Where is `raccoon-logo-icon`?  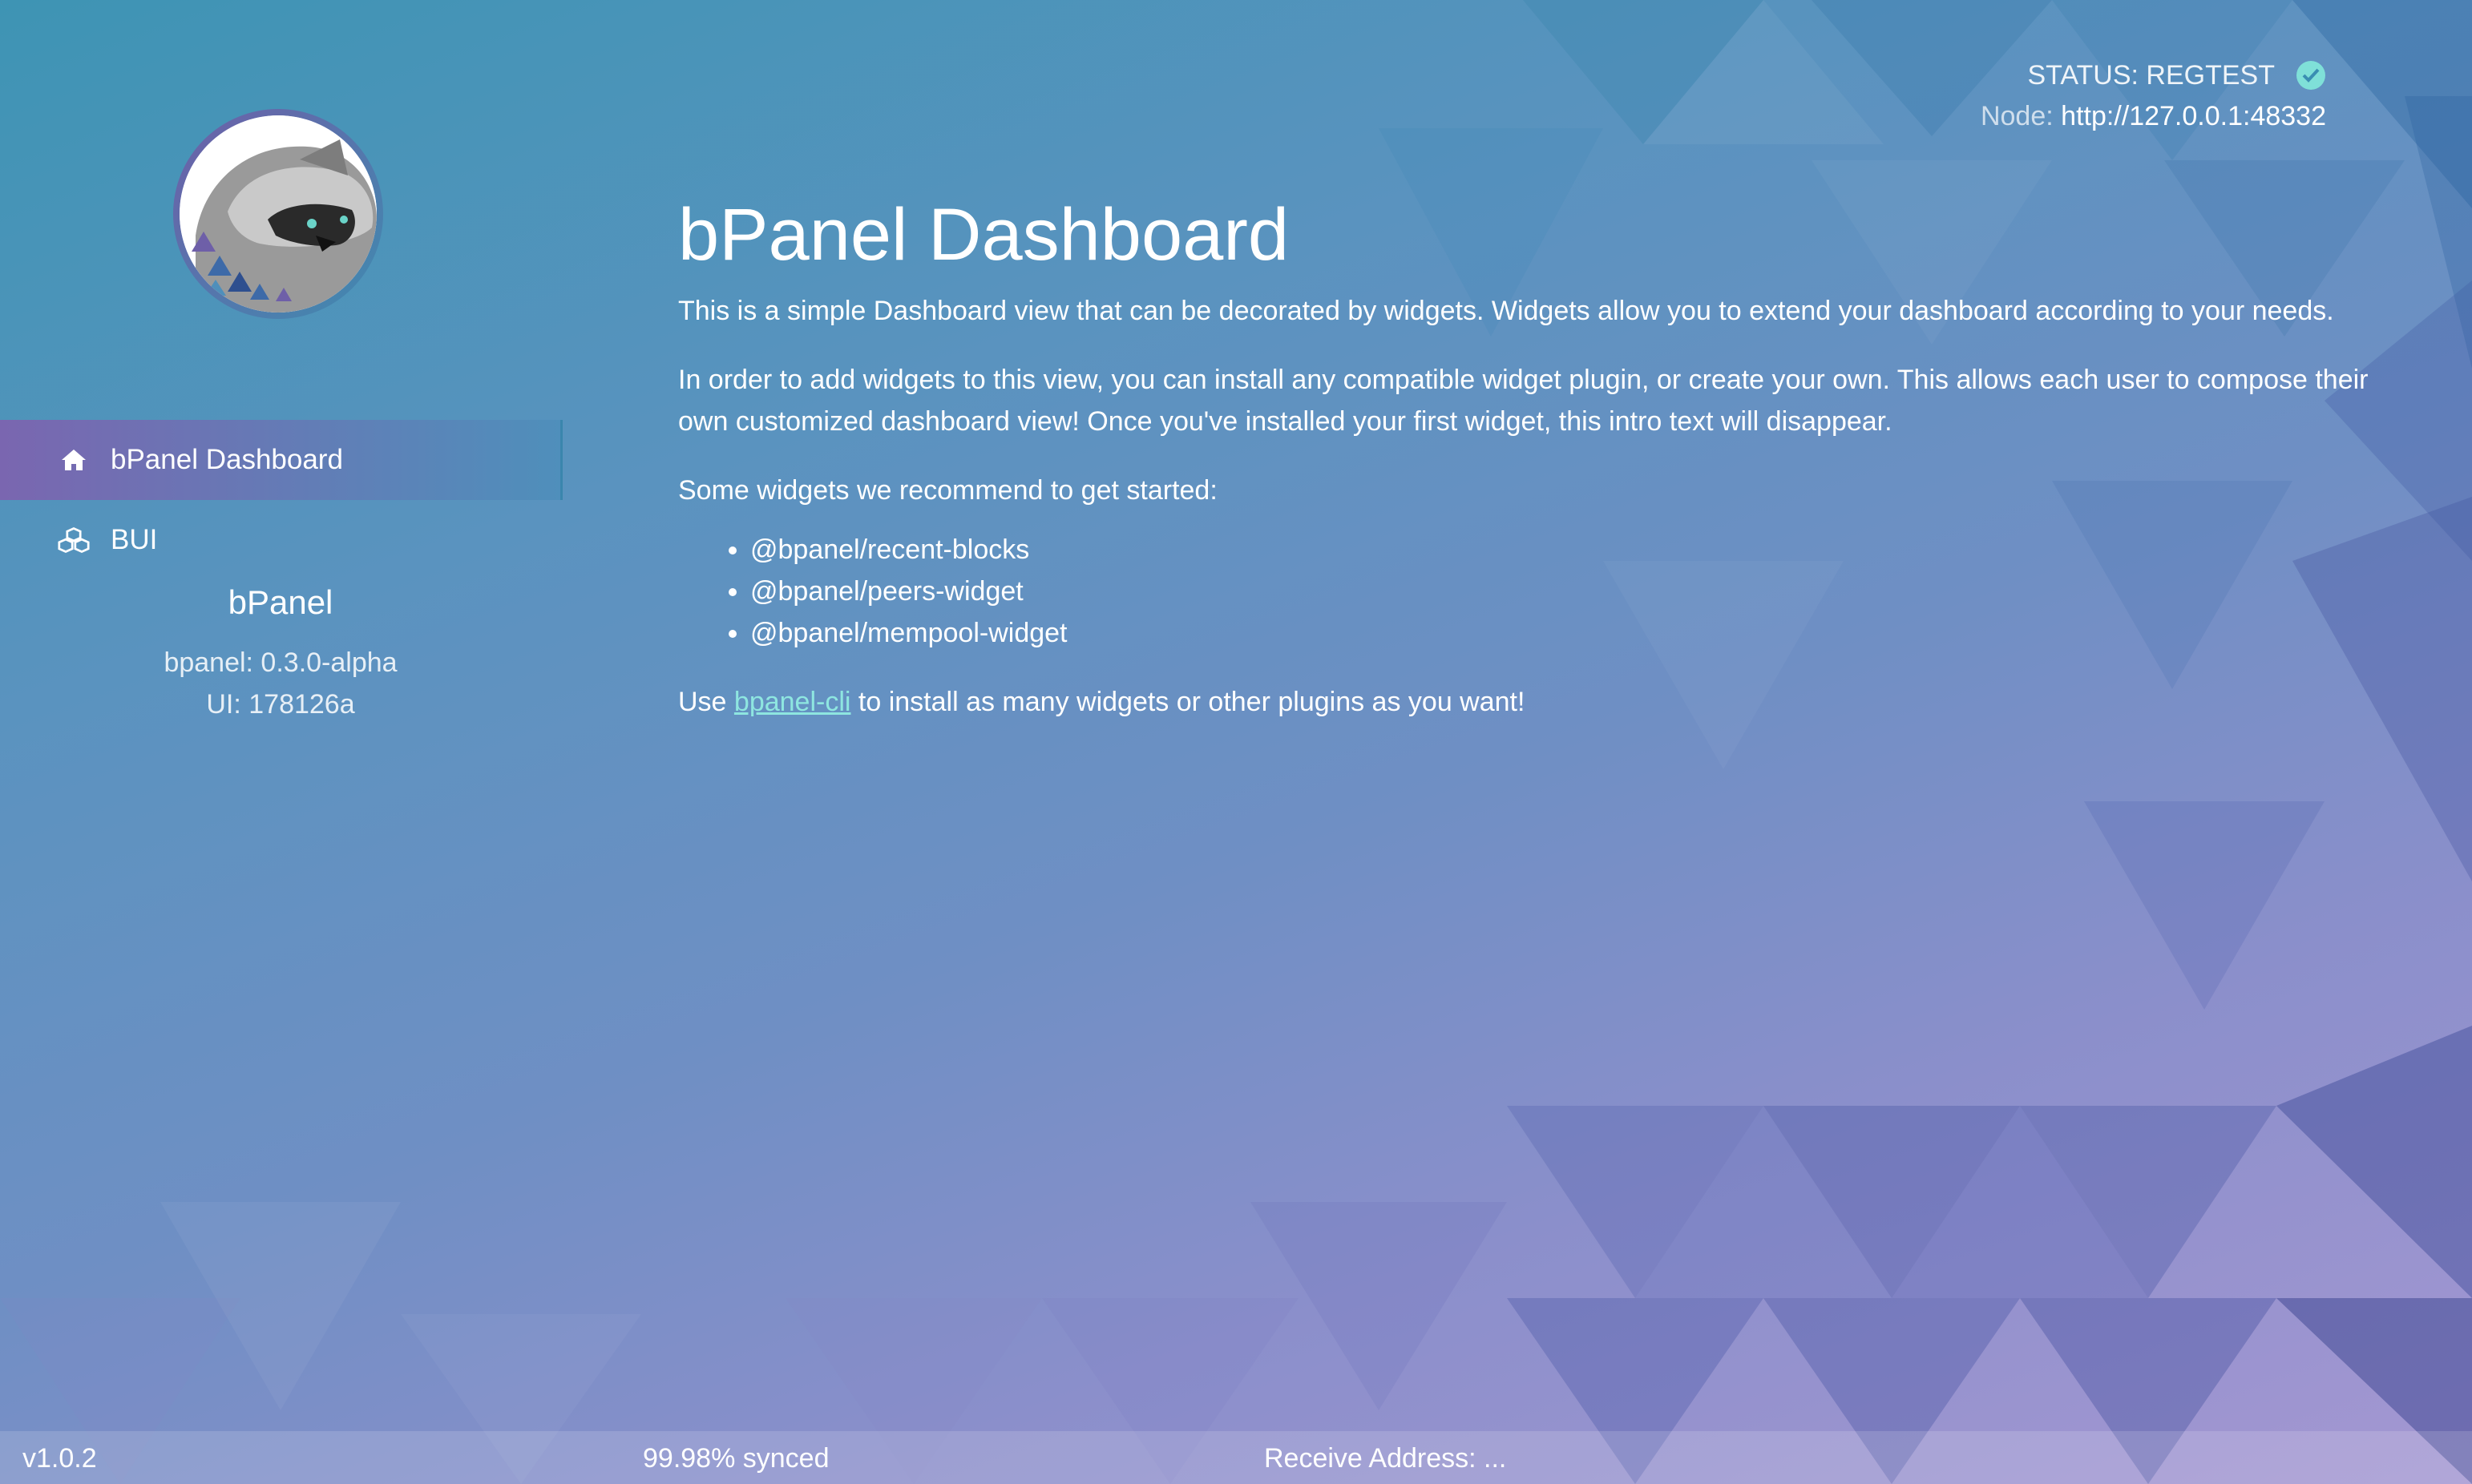
raccoon-logo-icon is located at coordinates (278, 214).